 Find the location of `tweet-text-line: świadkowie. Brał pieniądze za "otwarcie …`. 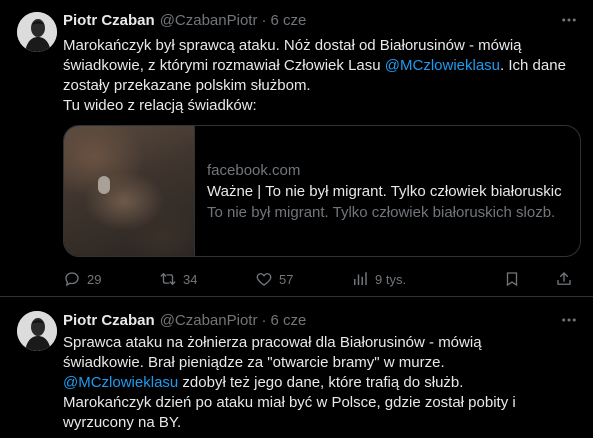

tweet-text-line: świadkowie. Brał pieniądze za "otwarcie … is located at coordinates (323, 363).